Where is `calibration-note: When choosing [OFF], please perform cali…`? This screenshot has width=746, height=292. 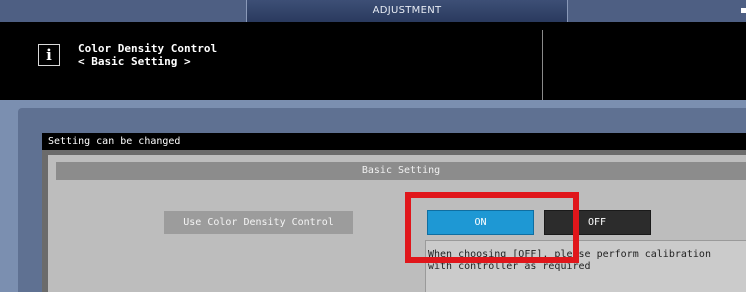
calibration-note: When choosing [OFF], please perform cali… is located at coordinates (585, 266).